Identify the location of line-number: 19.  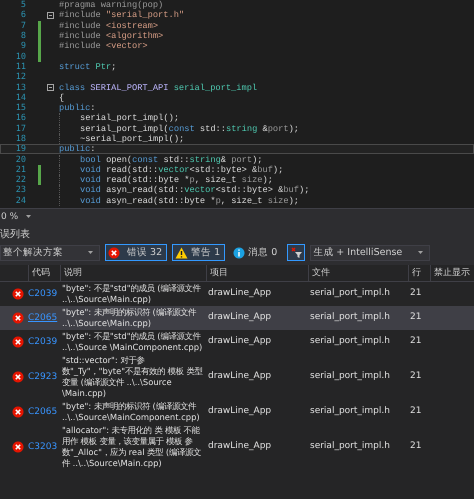
(20, 149).